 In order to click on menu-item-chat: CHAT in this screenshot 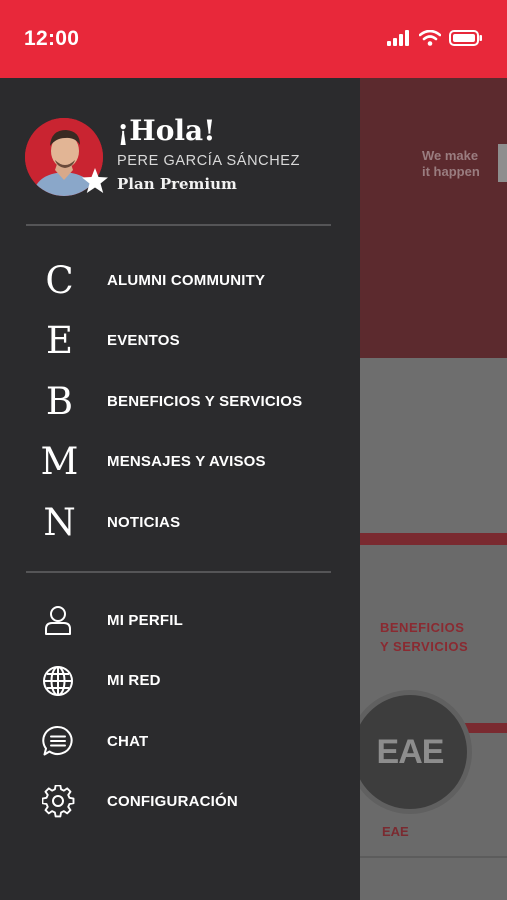, I will do `click(180, 741)`.